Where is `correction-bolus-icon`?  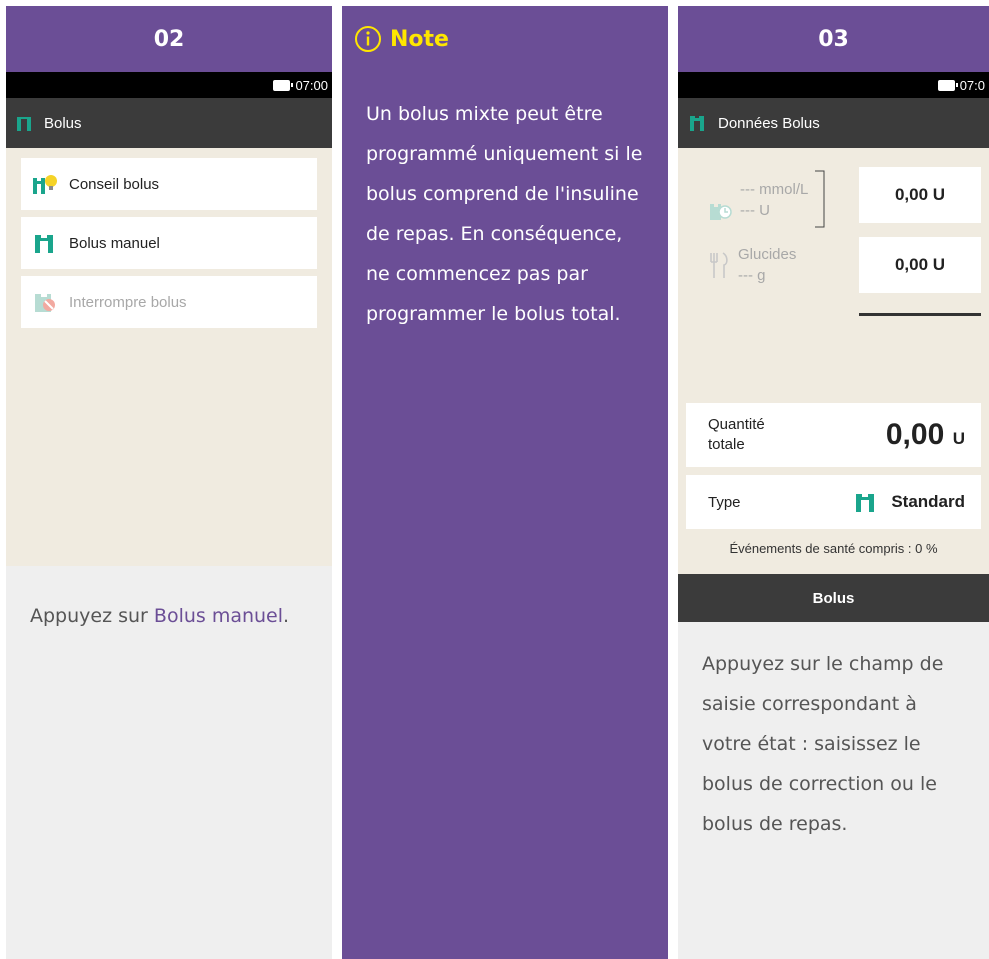 correction-bolus-icon is located at coordinates (721, 212).